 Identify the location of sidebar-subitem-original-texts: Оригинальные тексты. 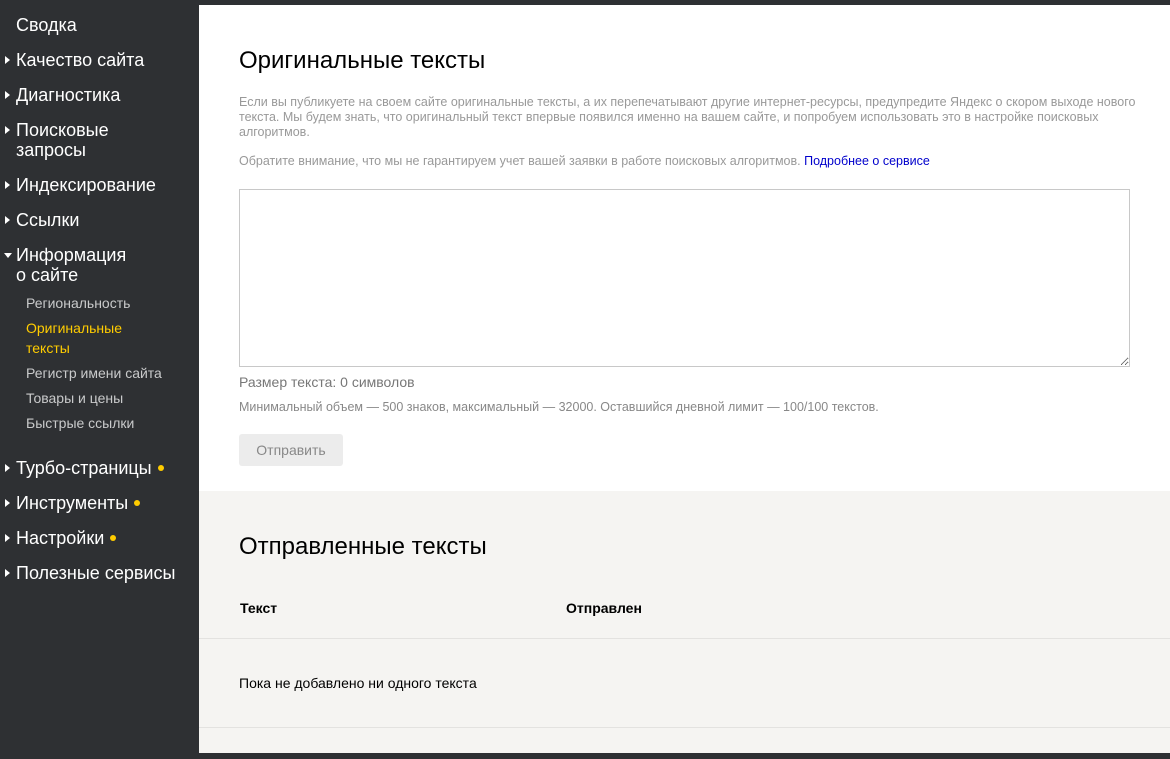
(74, 338).